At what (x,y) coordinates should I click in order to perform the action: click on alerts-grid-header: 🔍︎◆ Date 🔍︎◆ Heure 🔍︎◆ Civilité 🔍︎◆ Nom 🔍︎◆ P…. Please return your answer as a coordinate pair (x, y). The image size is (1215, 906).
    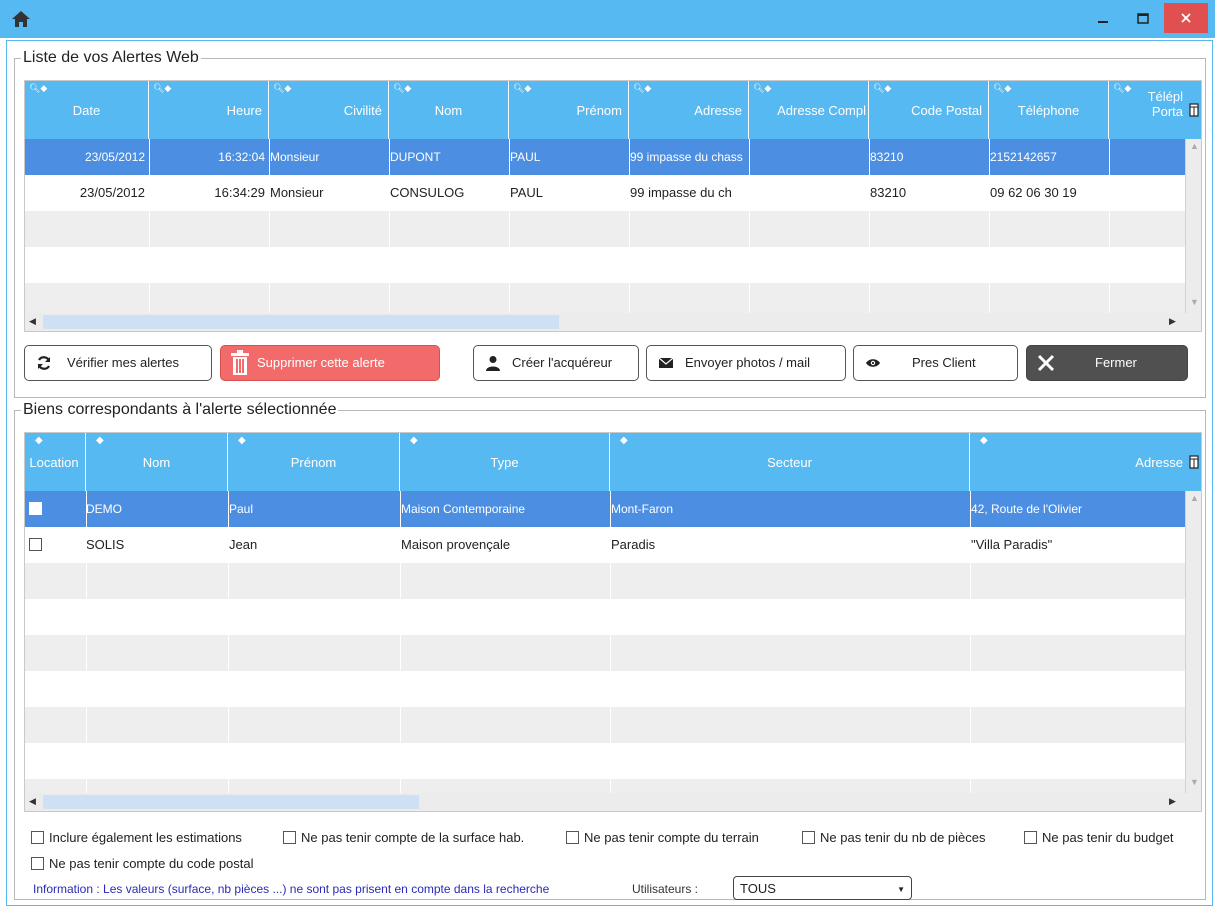
    Looking at the image, I should click on (605, 110).